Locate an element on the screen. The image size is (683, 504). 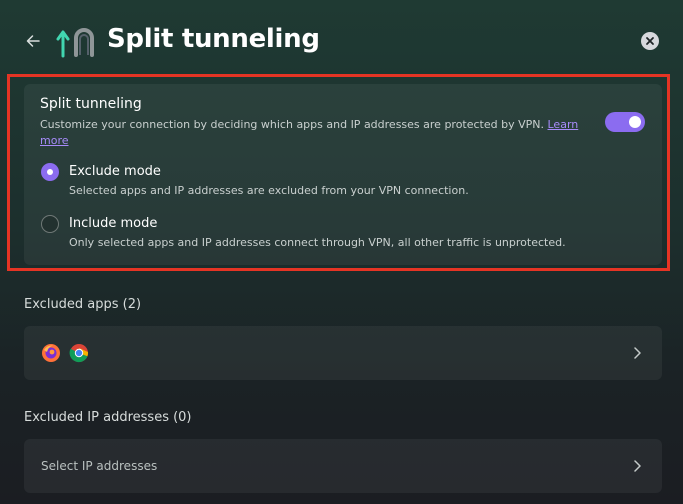
excluded-ips-label: Excluded IP addresses (0) is located at coordinates (108, 417).